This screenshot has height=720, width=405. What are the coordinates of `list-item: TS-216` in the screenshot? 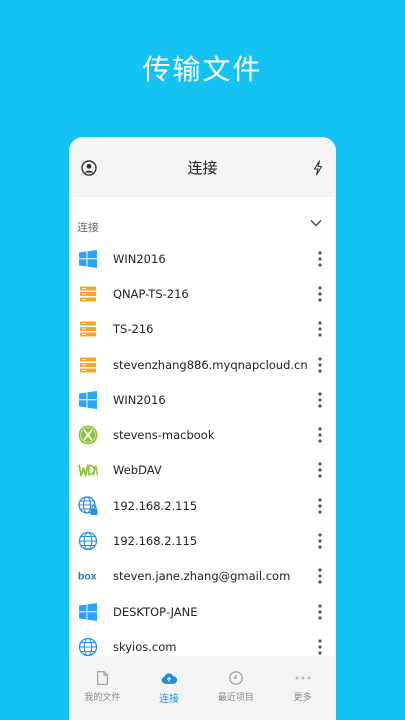 It's located at (202, 329).